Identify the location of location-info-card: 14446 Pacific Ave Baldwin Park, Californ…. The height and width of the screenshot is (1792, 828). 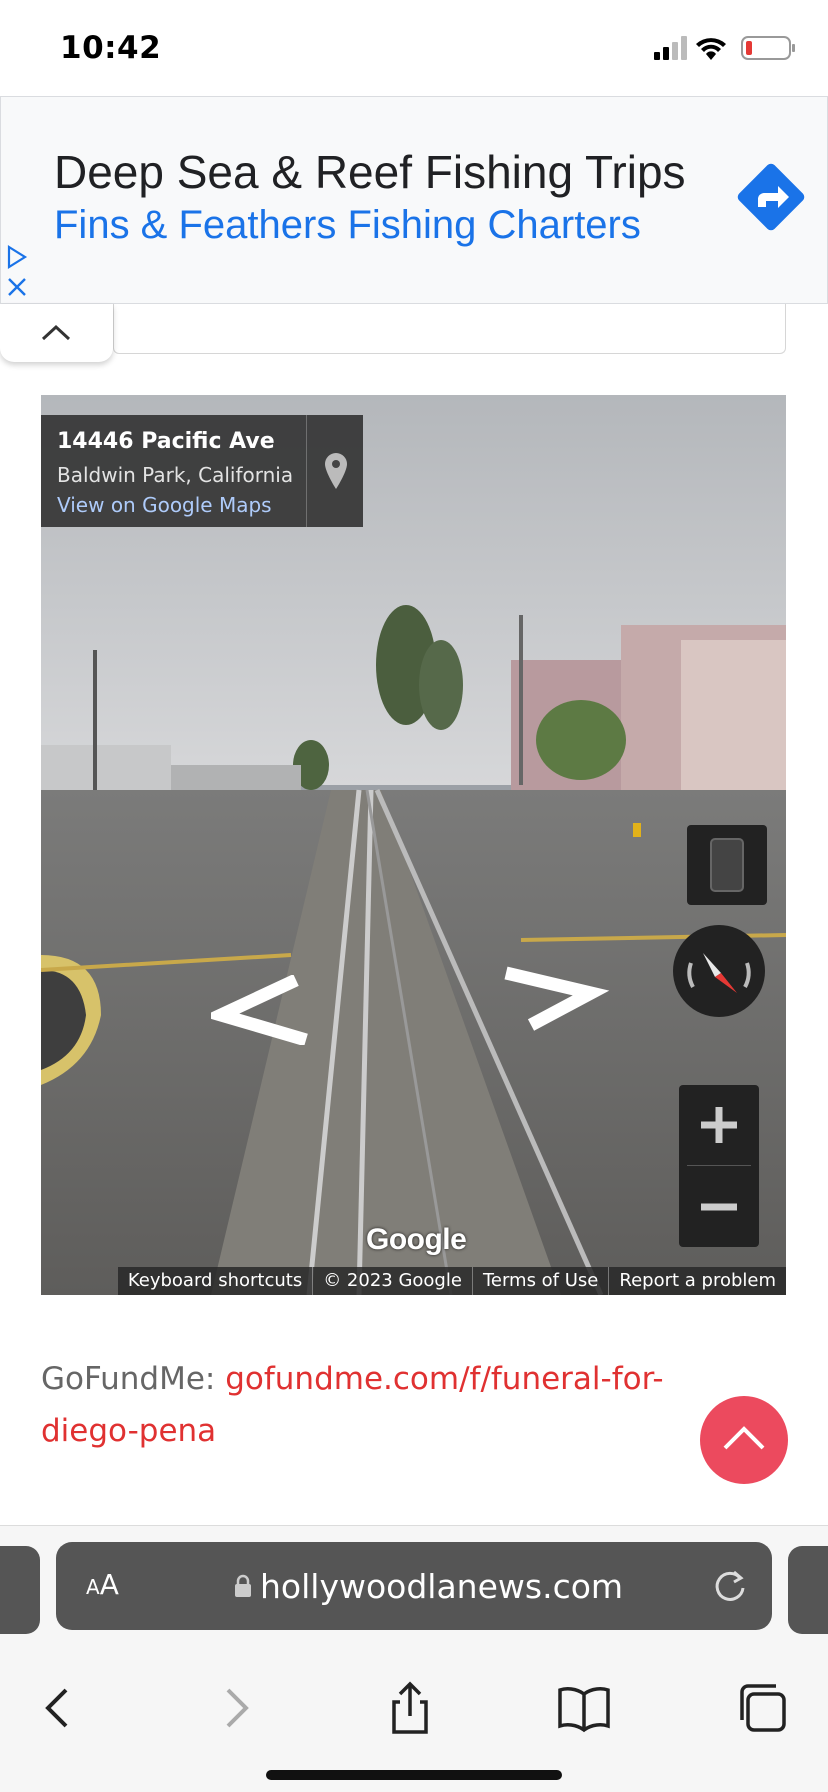
(202, 471).